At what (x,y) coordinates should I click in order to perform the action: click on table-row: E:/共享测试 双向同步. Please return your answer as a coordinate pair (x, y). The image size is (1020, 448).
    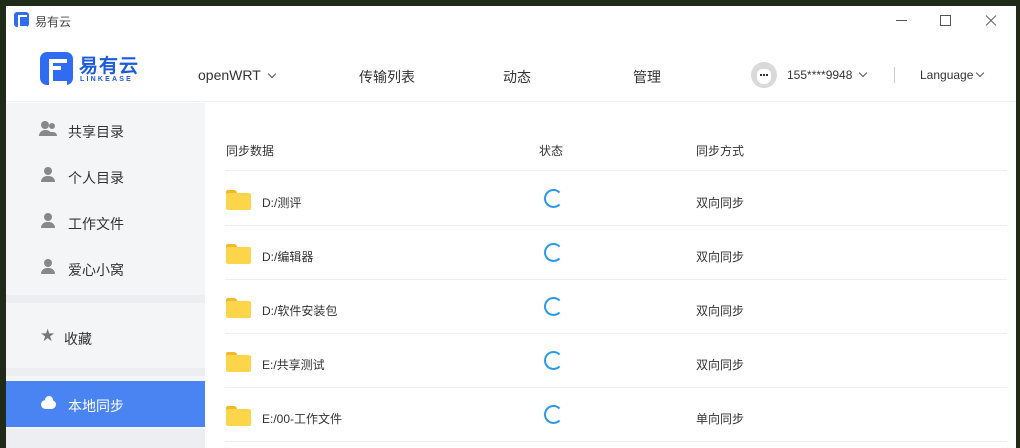
    Looking at the image, I should click on (616, 361).